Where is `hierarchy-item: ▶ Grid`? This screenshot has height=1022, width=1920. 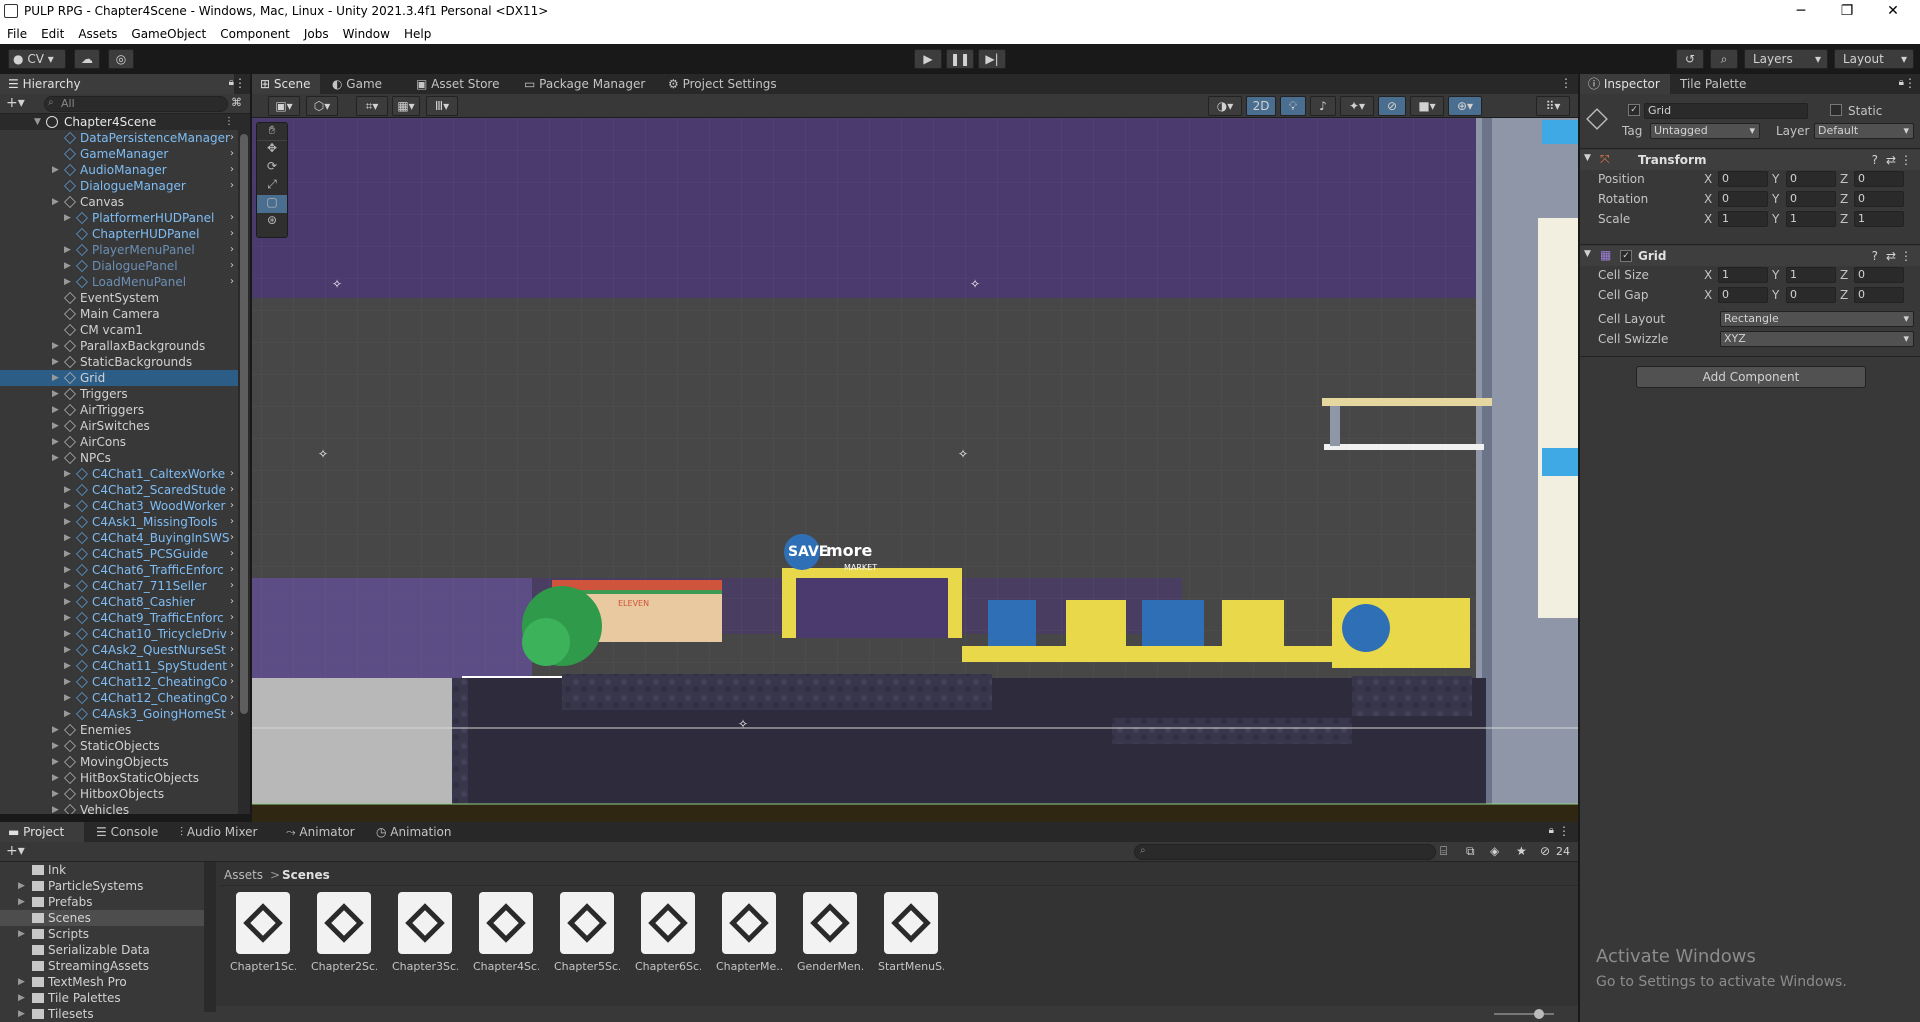
hierarchy-item: ▶ Grid is located at coordinates (119, 378).